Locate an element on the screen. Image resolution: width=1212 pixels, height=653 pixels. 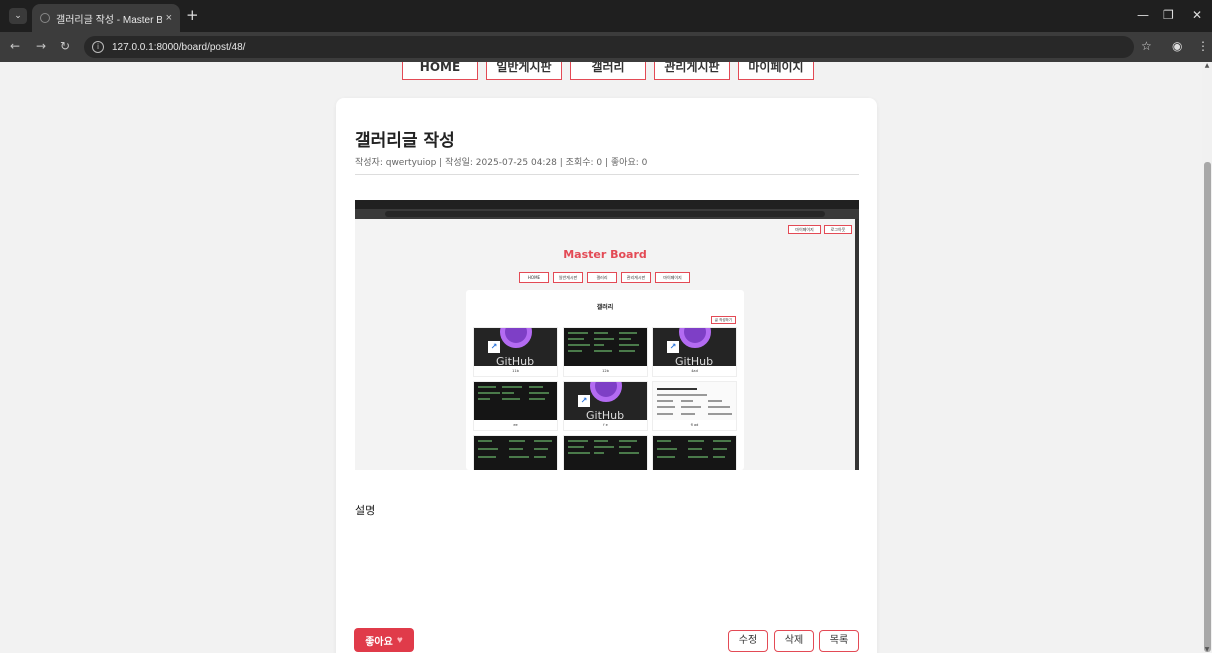
main-navigation: HOME 일반게시판 갤러리 관리게시판 마이페이지 is located at coordinates (608, 71).